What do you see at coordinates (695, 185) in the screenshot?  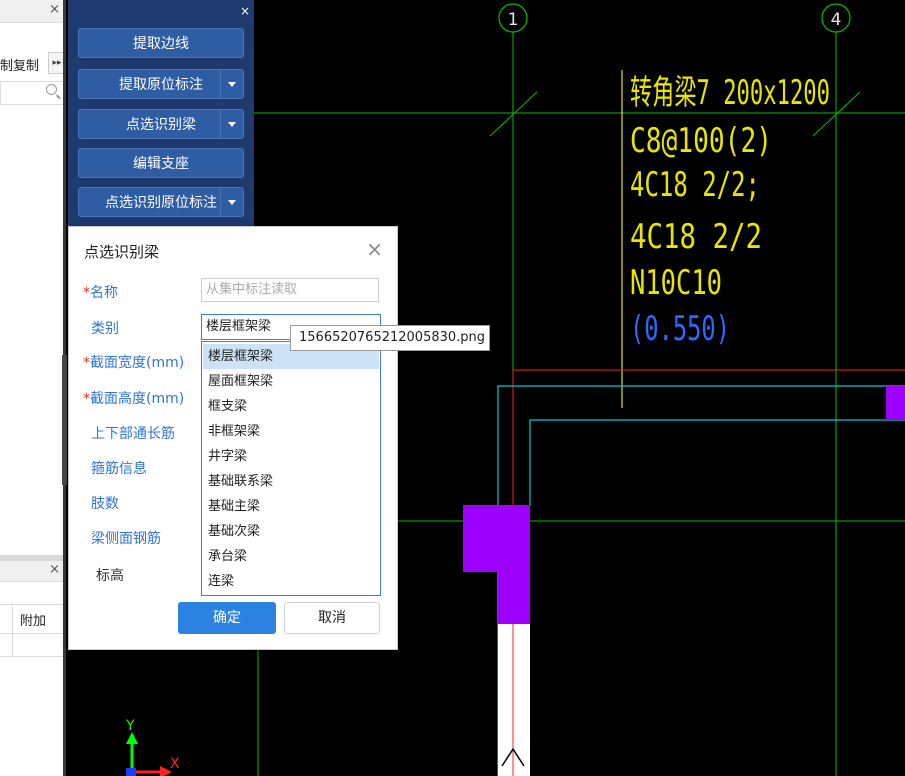 I see `annotation-line: 4C18 2/2;` at bounding box center [695, 185].